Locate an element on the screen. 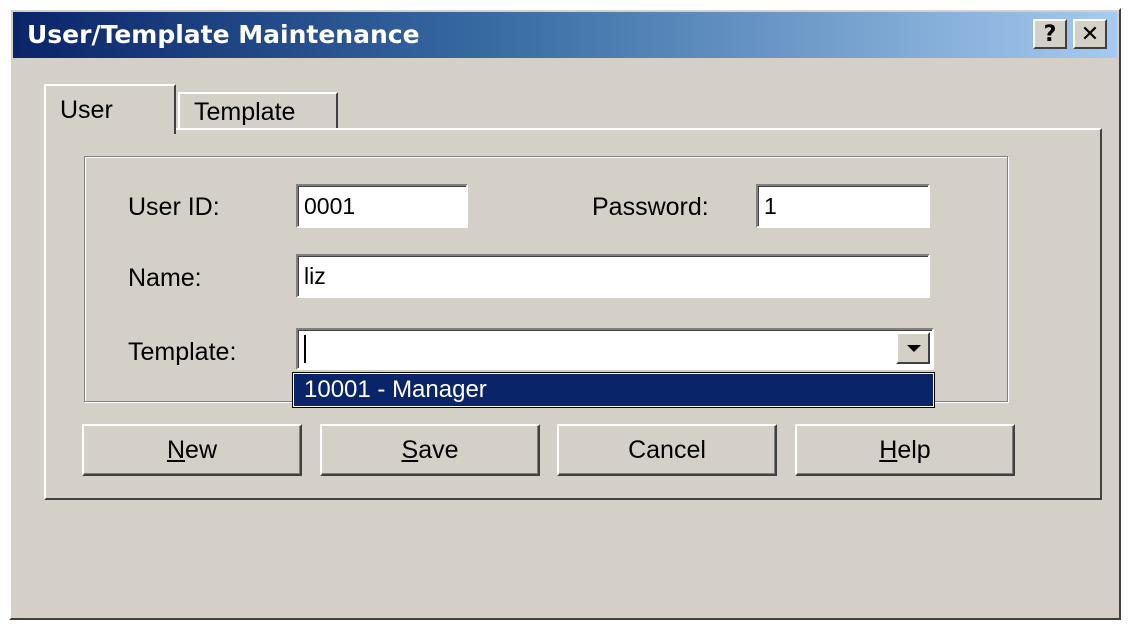 This screenshot has width=1129, height=624. new-button: New is located at coordinates (192, 450).